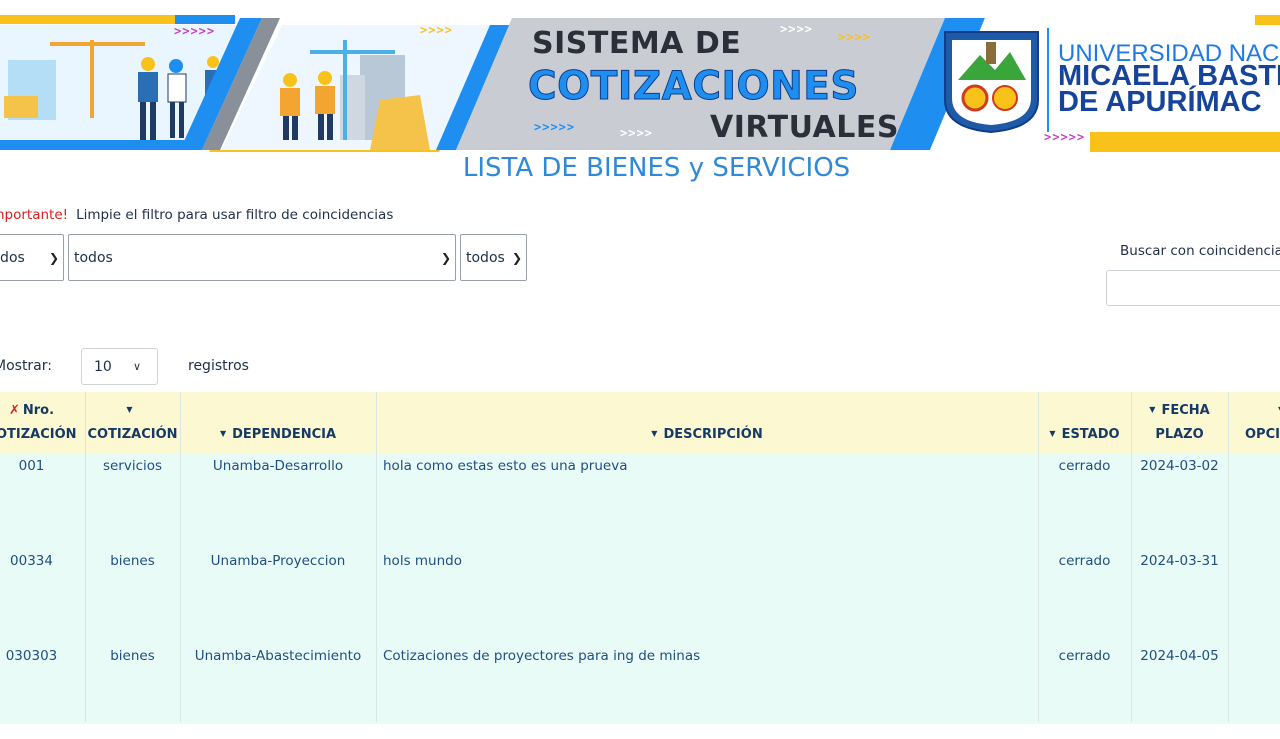  What do you see at coordinates (262, 257) in the screenshot?
I see `dependency-filter-select: todos ❯` at bounding box center [262, 257].